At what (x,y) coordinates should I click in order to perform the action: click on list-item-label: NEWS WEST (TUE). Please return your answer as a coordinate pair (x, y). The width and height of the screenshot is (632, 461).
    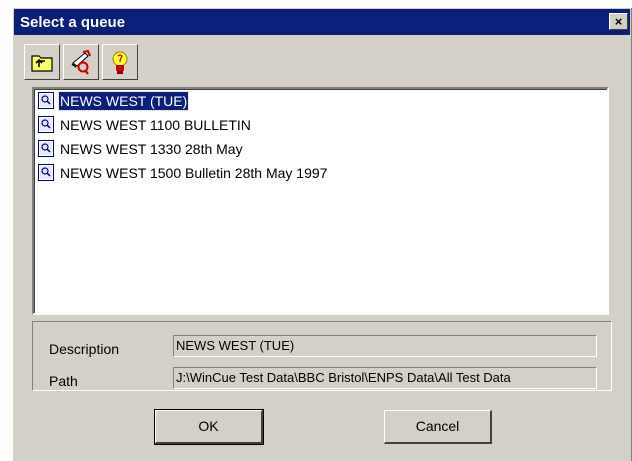
    Looking at the image, I should click on (123, 101).